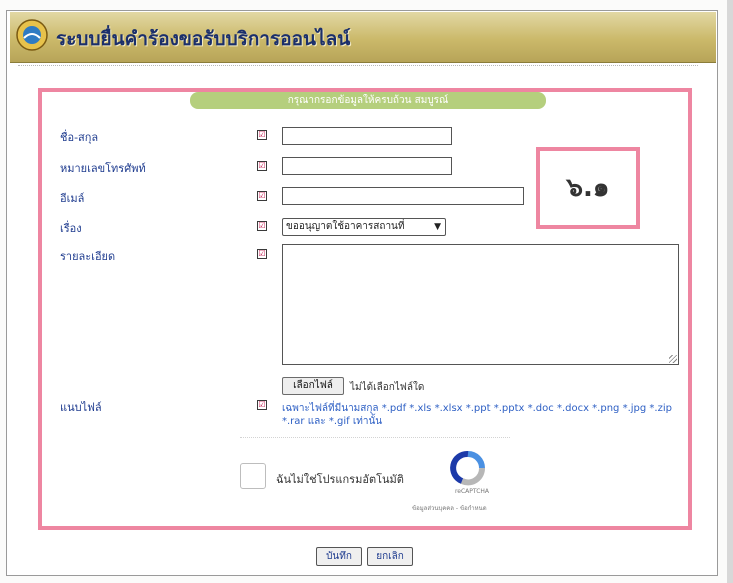  Describe the element at coordinates (375, 437) in the screenshot. I see `captcha-divider` at that location.